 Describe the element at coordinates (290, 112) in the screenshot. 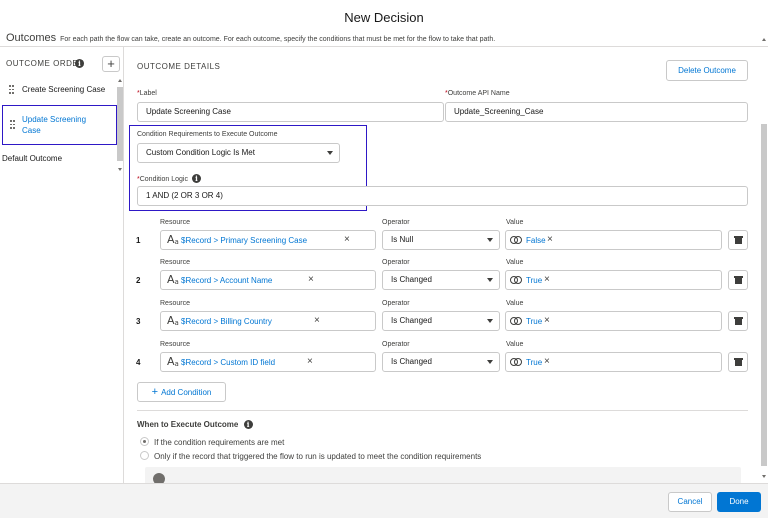

I see `label-input: Update Screening Case` at that location.